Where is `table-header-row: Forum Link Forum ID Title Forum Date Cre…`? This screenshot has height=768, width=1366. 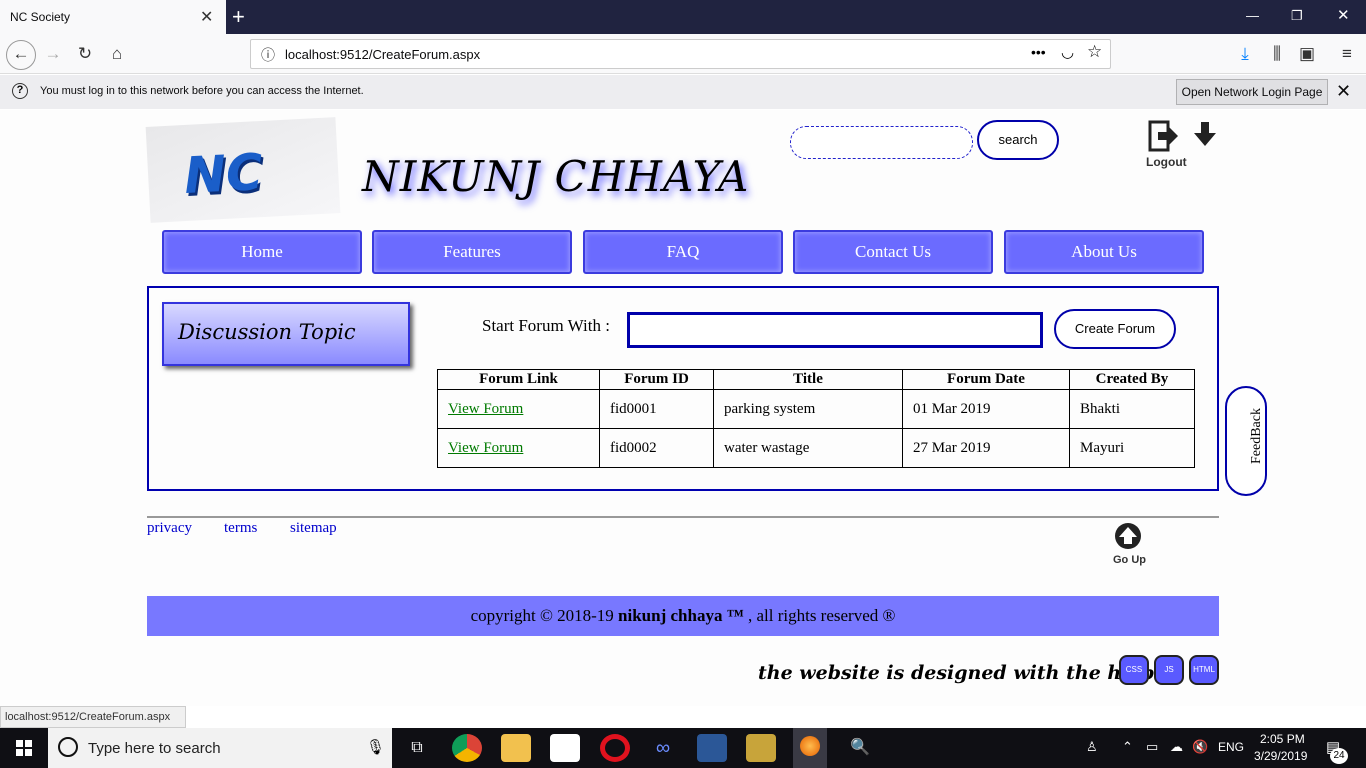
table-header-row: Forum Link Forum ID Title Forum Date Cre… is located at coordinates (816, 379).